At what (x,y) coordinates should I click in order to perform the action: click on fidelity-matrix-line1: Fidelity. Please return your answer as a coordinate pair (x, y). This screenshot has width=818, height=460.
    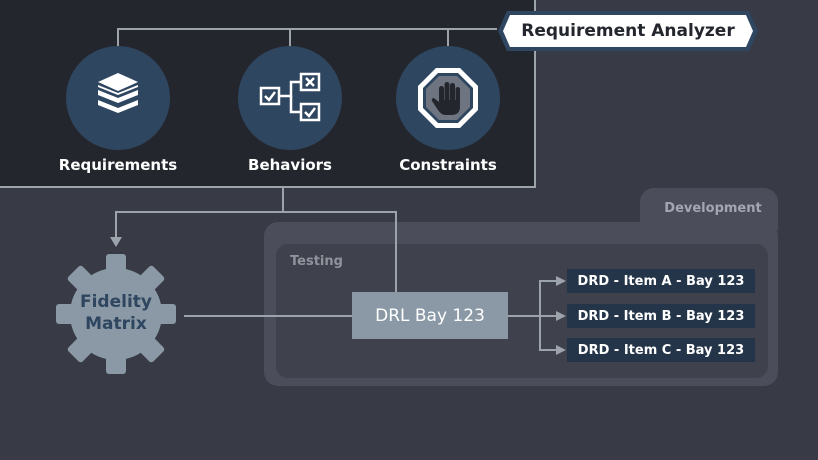
    Looking at the image, I should click on (115, 302).